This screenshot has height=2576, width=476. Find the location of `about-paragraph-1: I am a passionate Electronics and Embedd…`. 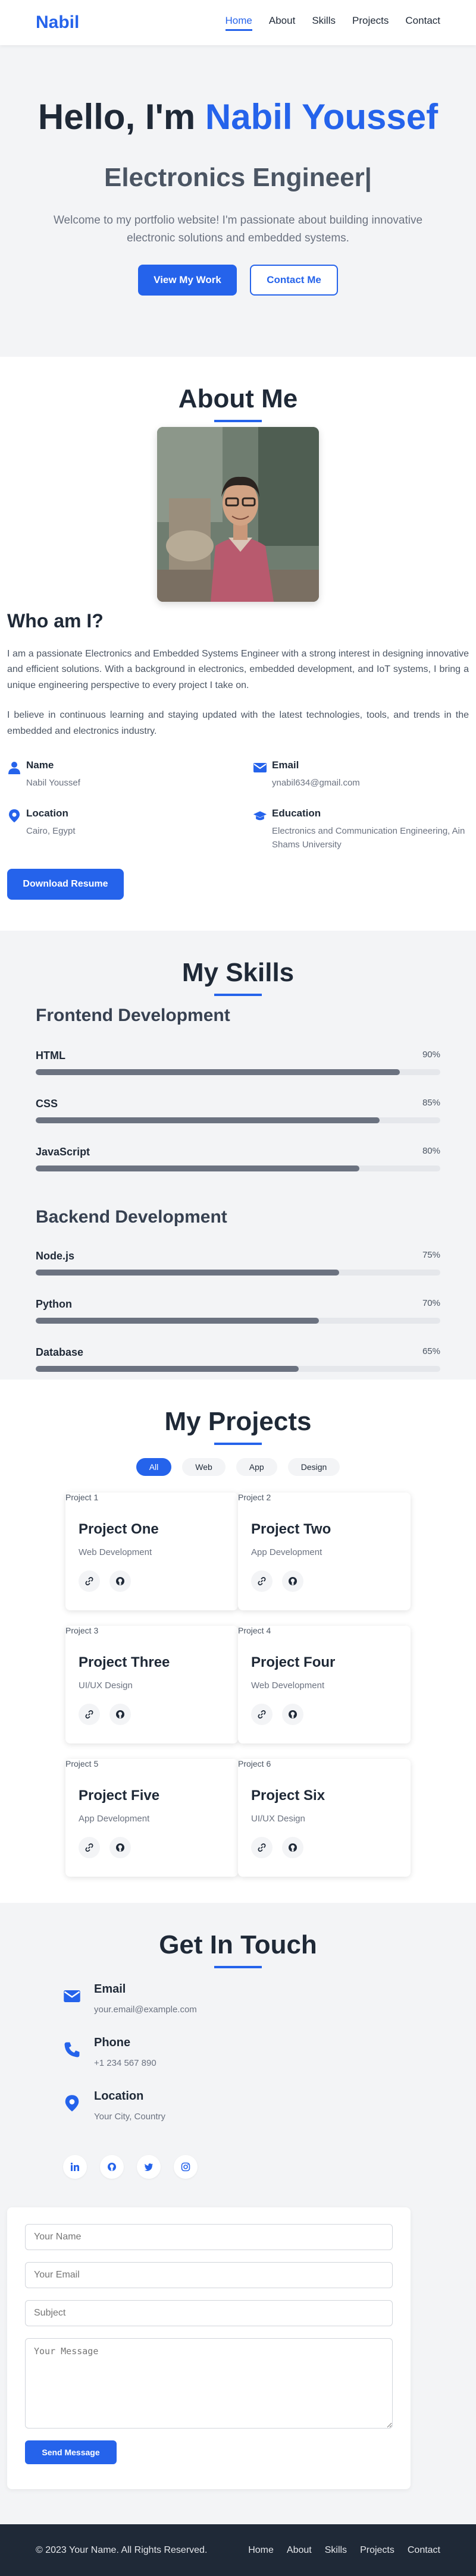

about-paragraph-1: I am a passionate Electronics and Embedd… is located at coordinates (238, 669).